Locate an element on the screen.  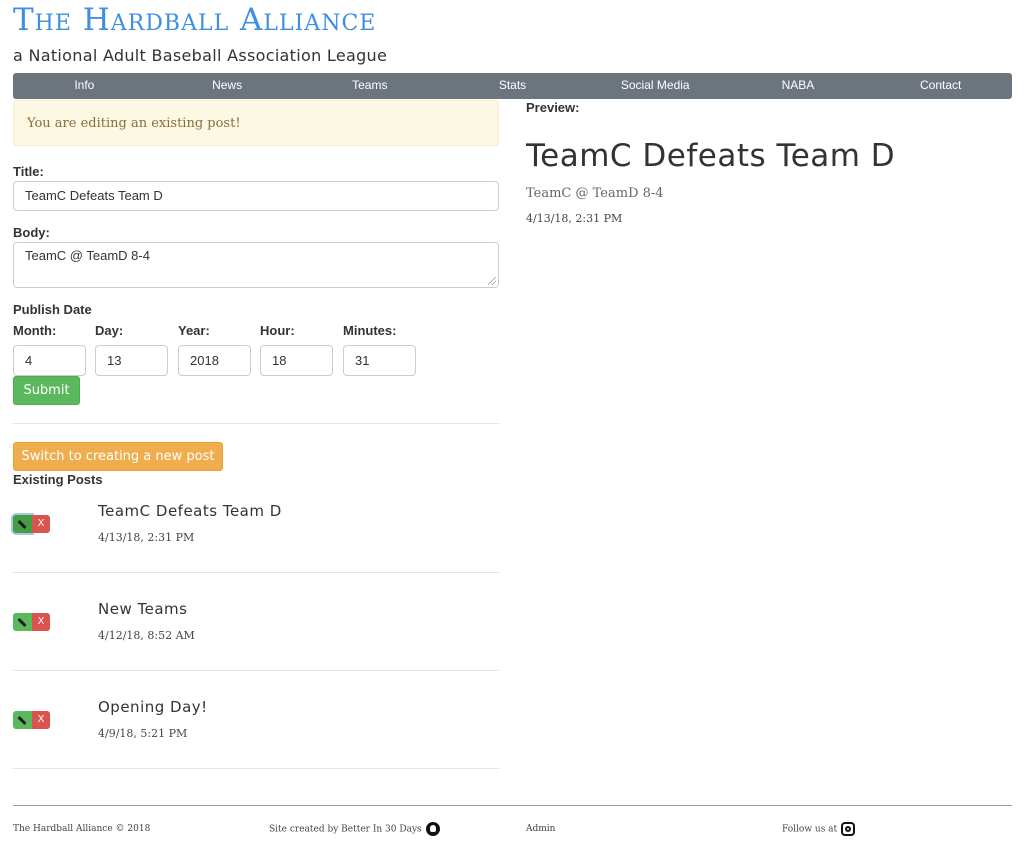
nav-item-teams: Teams is located at coordinates (369, 86).